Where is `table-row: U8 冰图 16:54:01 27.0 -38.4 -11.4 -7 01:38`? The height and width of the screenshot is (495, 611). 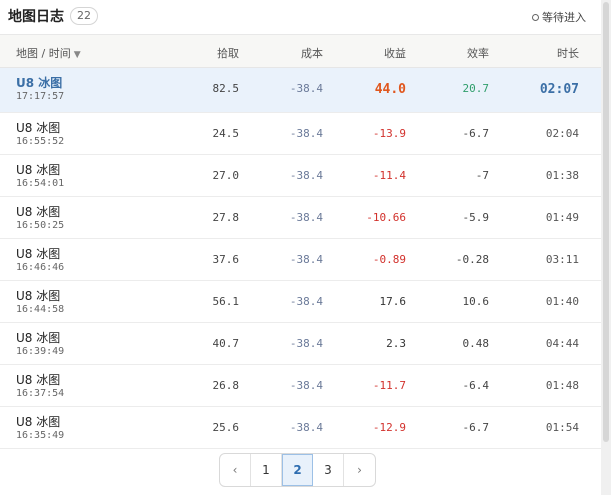
table-row: U8 冰图 16:54:01 27.0 -38.4 -11.4 -7 01:38 is located at coordinates (300, 176).